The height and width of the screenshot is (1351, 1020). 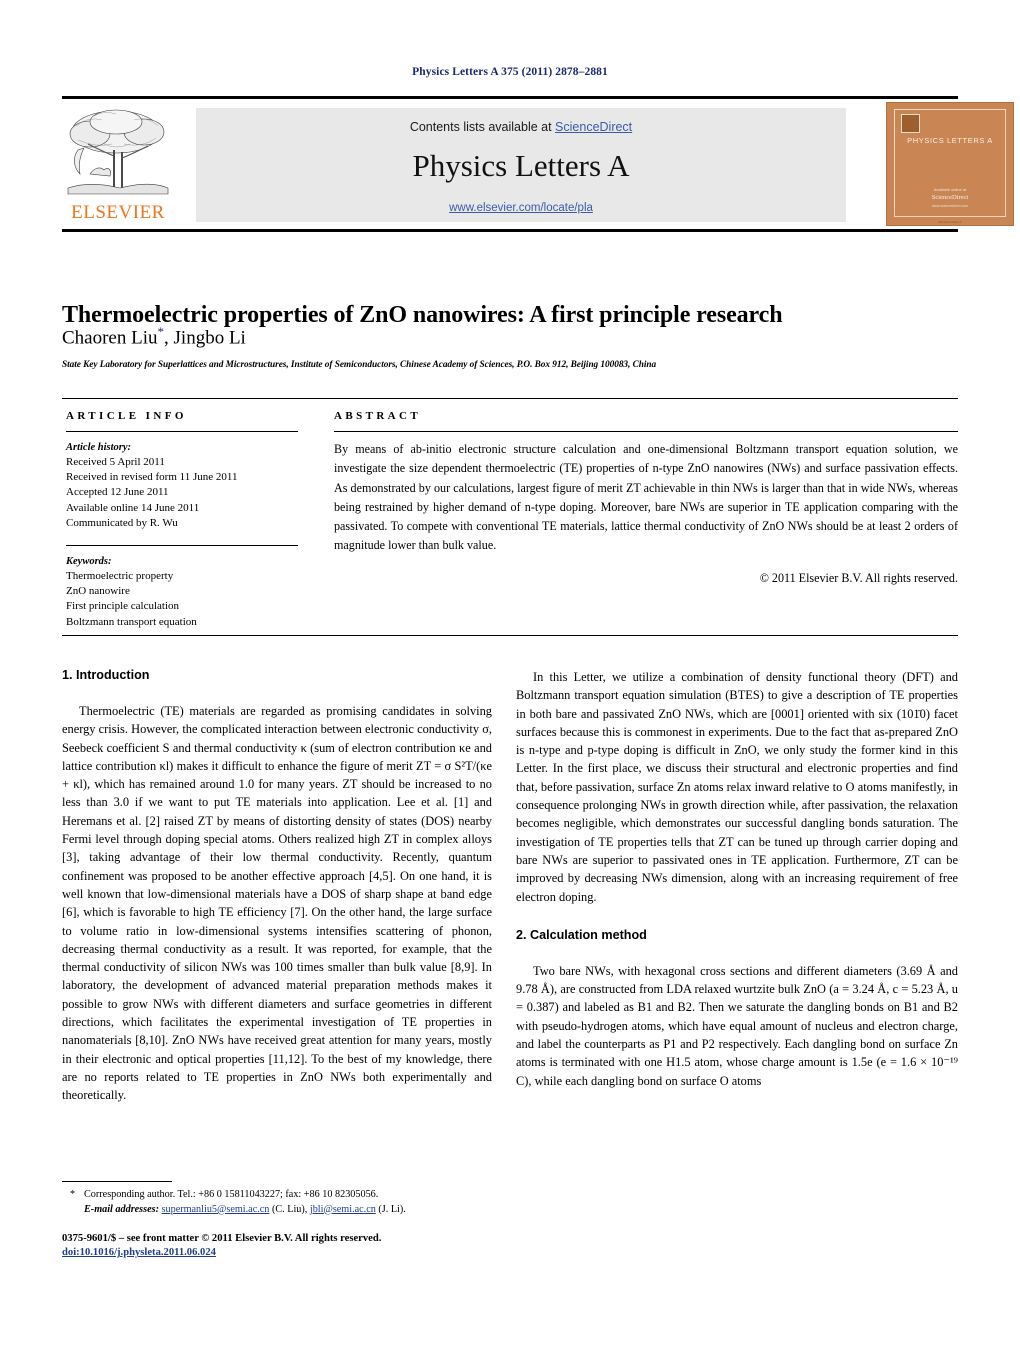 I want to click on author-first: Chaoren Liu, so click(x=110, y=338).